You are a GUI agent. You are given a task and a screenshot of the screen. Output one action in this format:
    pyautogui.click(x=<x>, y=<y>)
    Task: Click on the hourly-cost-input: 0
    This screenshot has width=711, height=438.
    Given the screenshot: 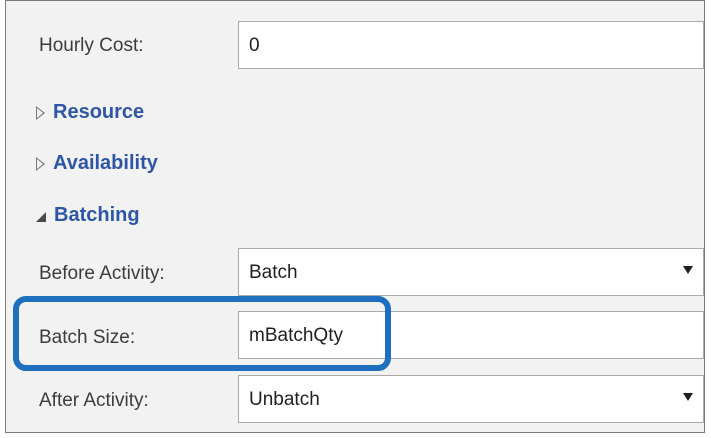 What is the action you would take?
    pyautogui.click(x=471, y=45)
    